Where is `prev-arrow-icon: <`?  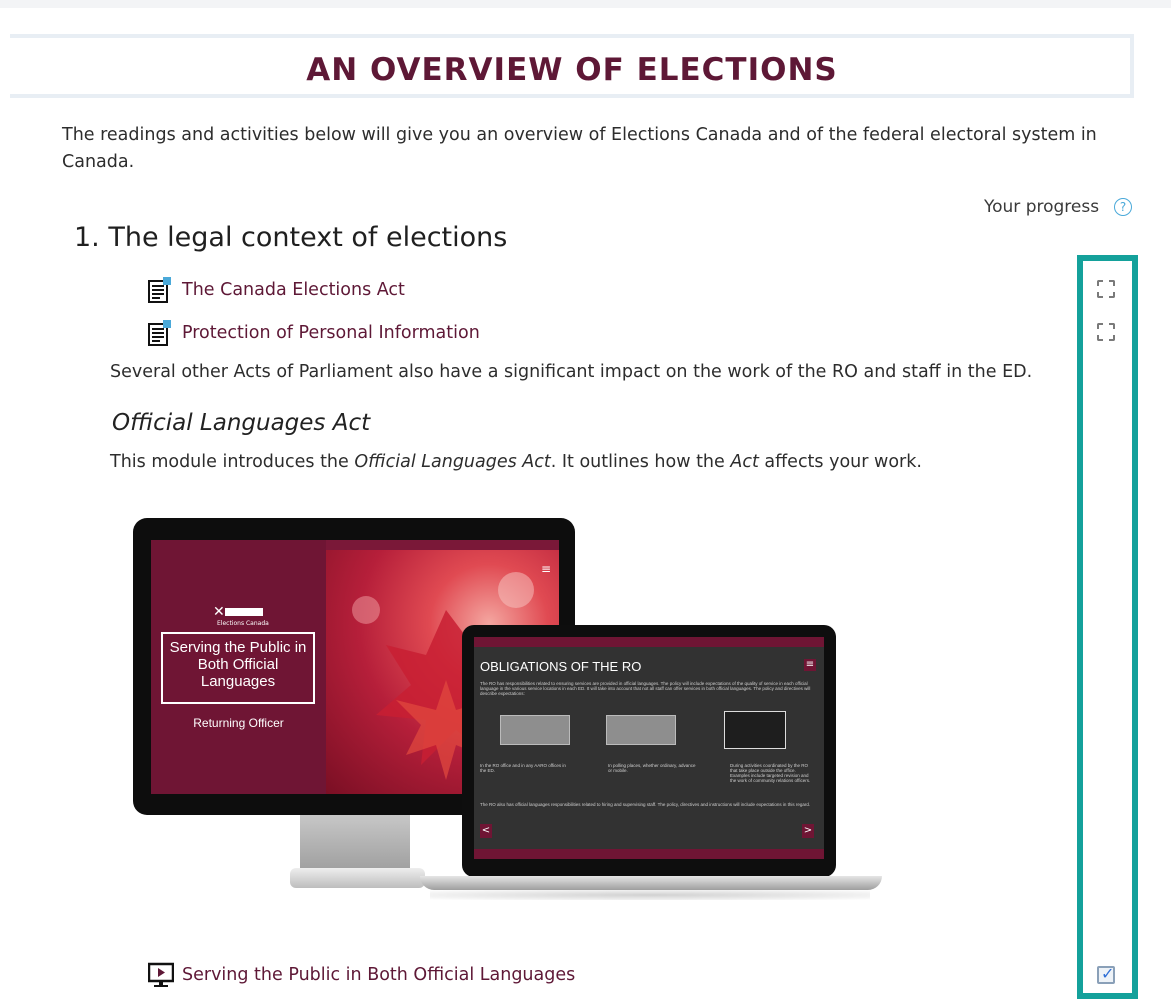
prev-arrow-icon: < is located at coordinates (486, 831).